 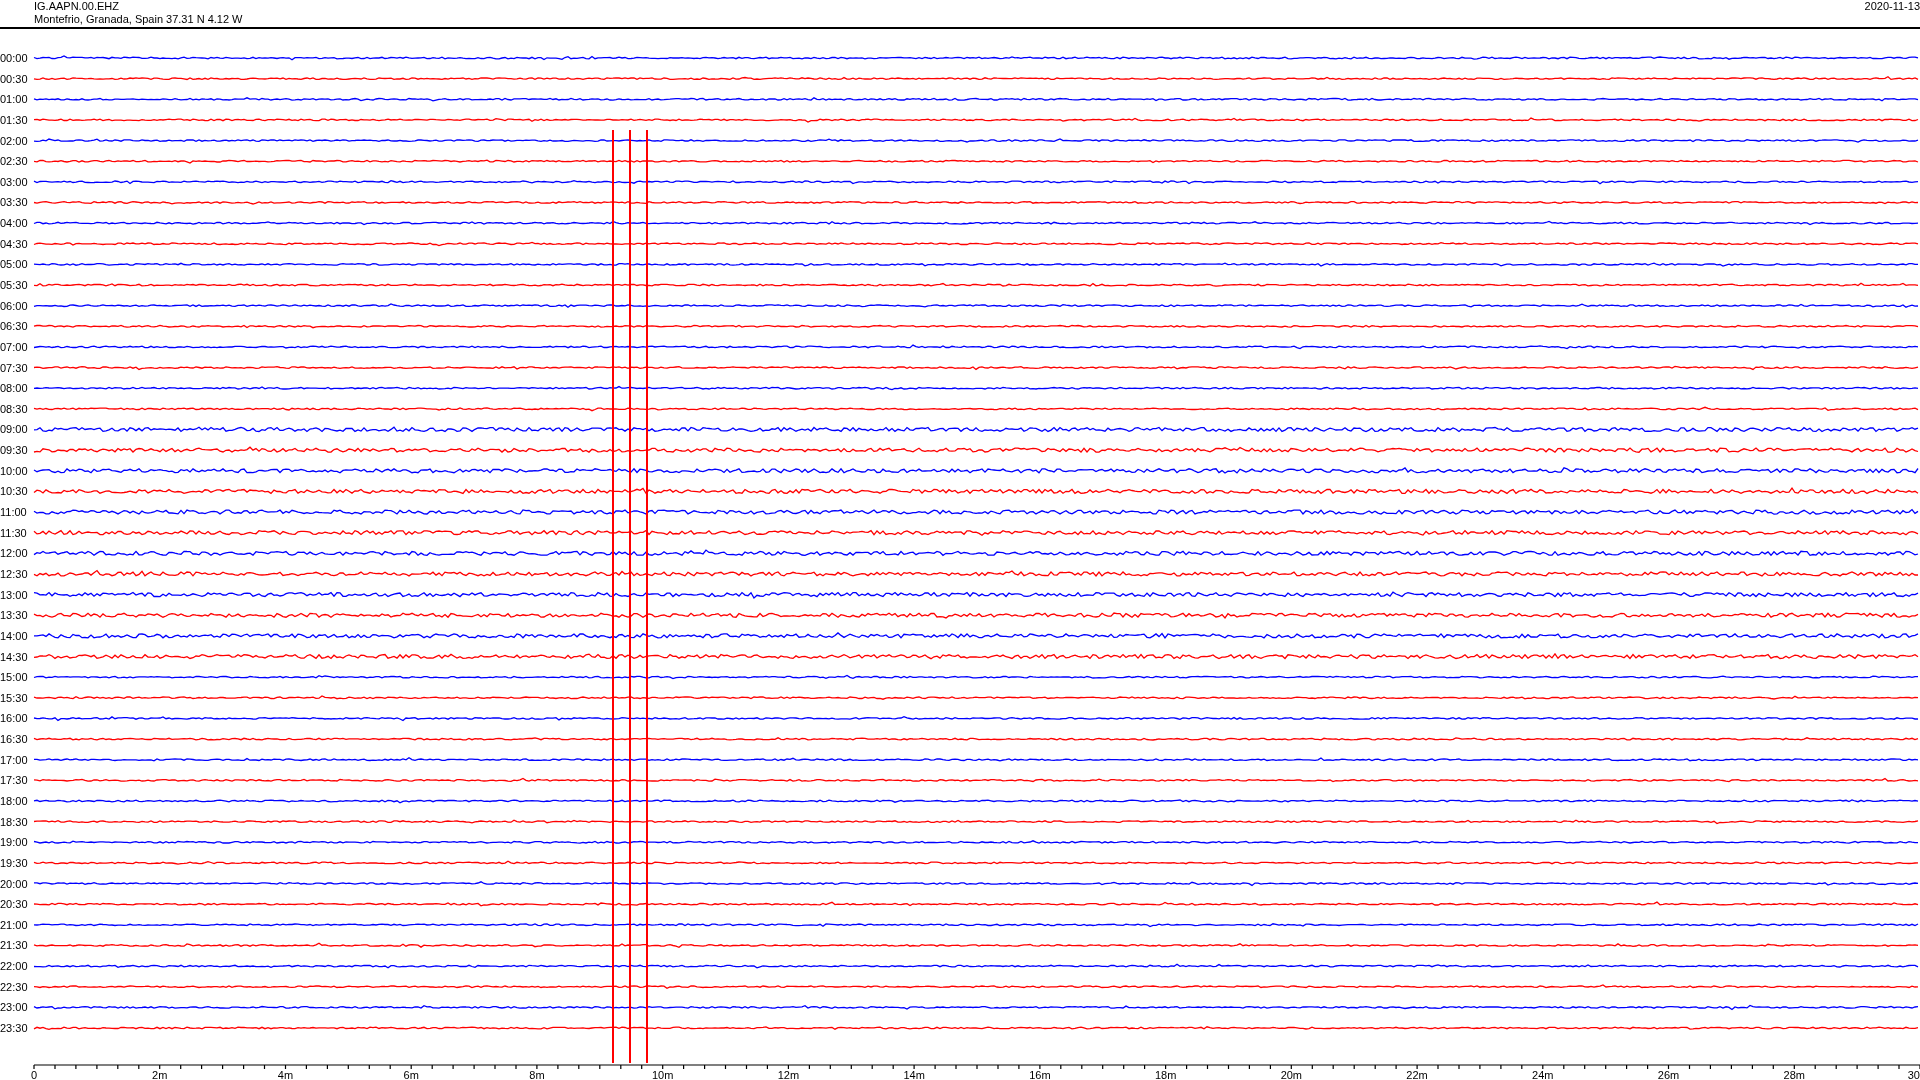 I want to click on time-label: 04:30, so click(x=14, y=243).